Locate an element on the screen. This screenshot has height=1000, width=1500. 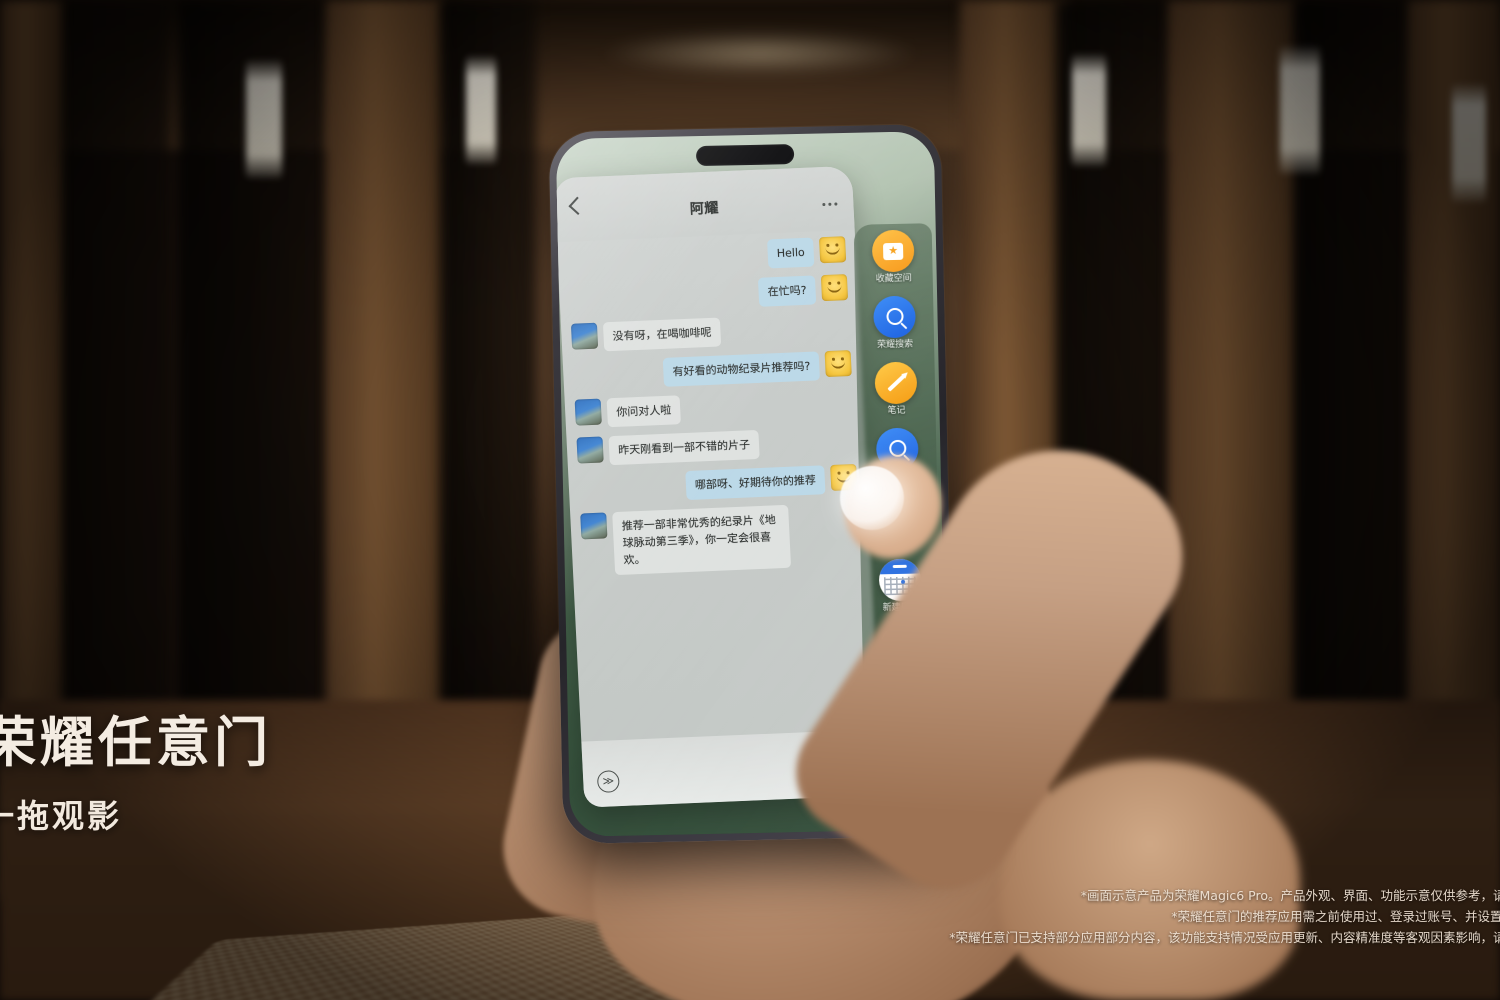
magnifier-glyph is located at coordinates (894, 317).